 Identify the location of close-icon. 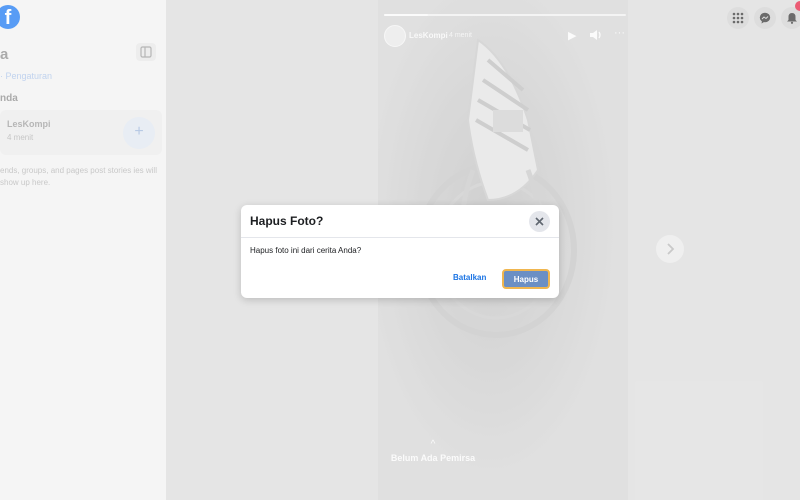
(539, 221).